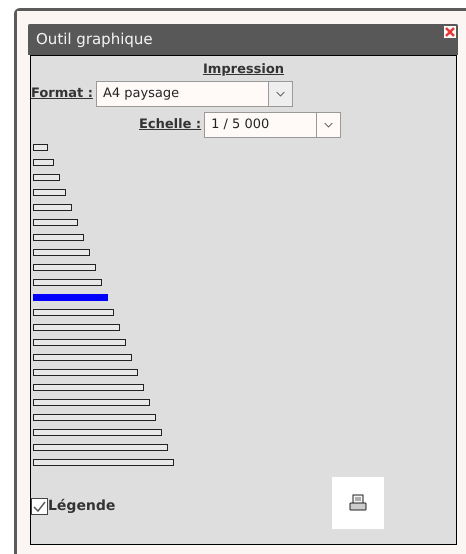 The image size is (466, 554). I want to click on print-button, so click(358, 502).